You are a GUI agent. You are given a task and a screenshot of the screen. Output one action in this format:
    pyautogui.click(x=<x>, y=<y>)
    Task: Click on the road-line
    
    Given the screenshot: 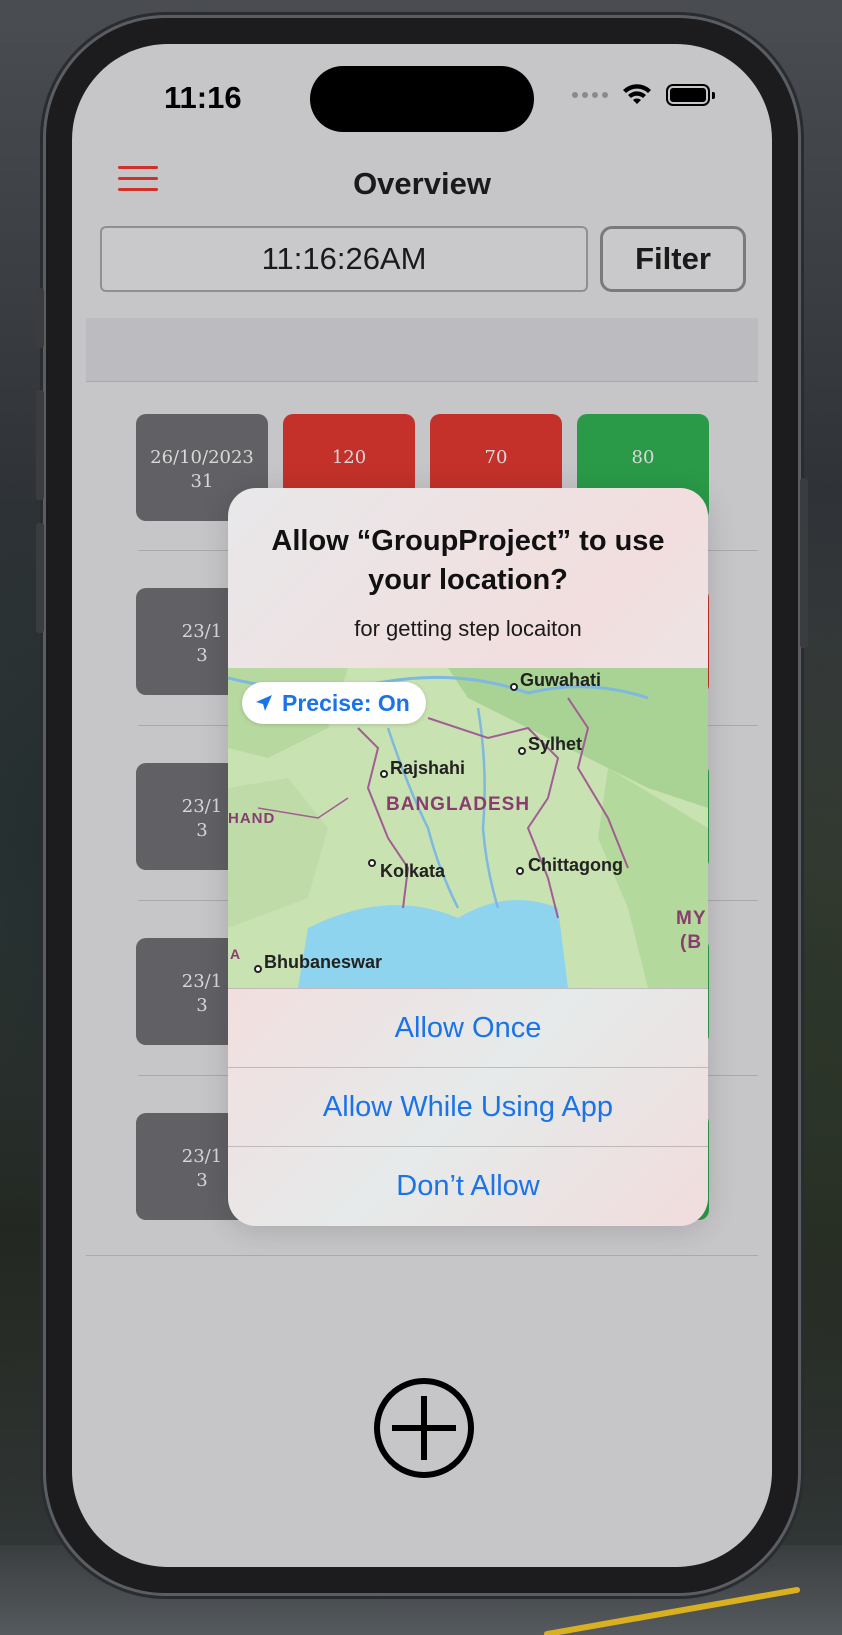 What is the action you would take?
    pyautogui.click(x=672, y=1610)
    